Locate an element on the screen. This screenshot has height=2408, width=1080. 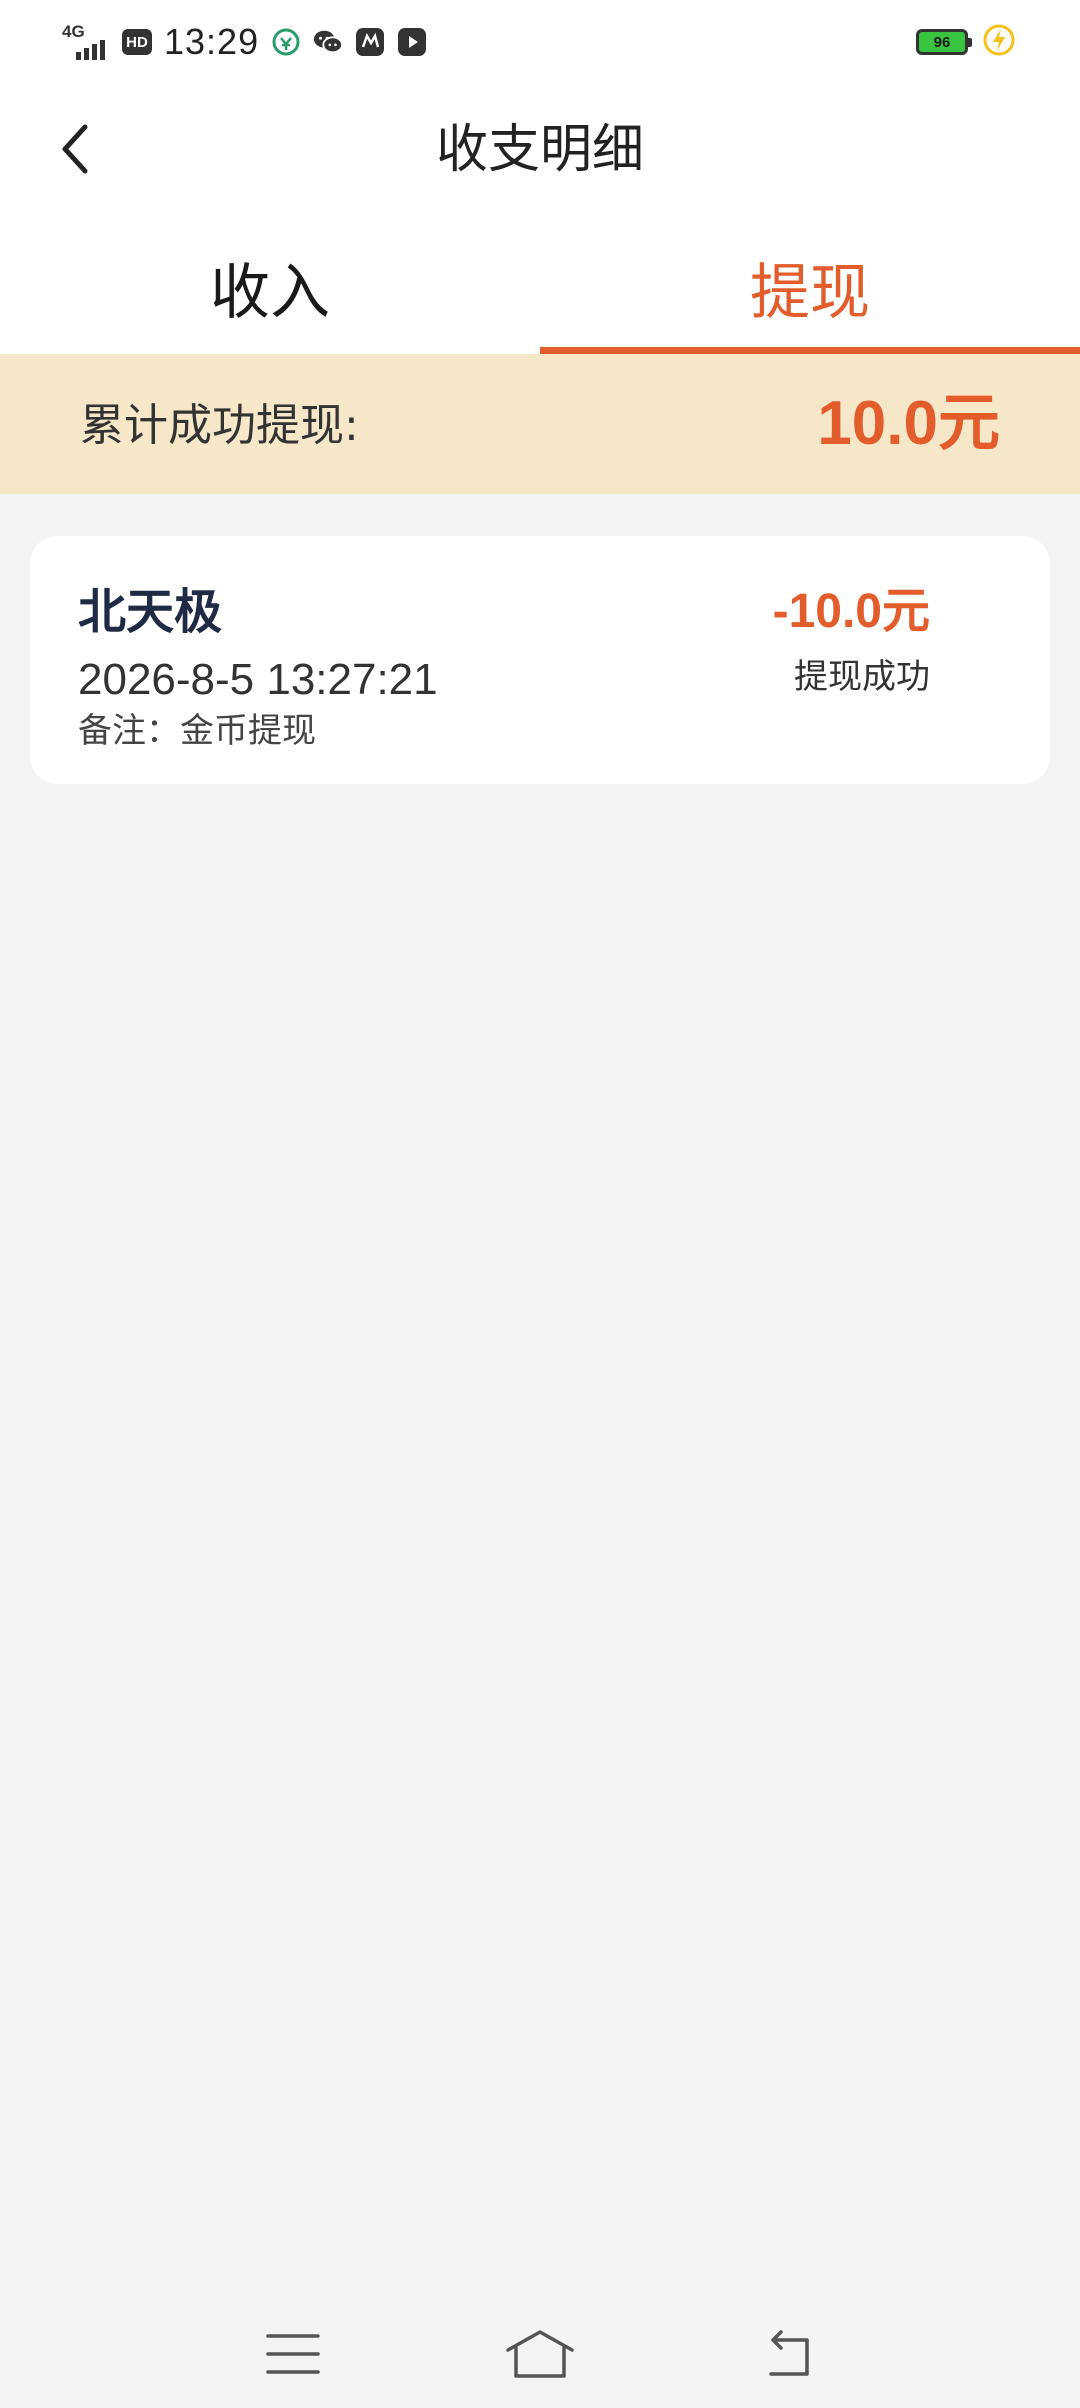
hd-badge: HD is located at coordinates (137, 42).